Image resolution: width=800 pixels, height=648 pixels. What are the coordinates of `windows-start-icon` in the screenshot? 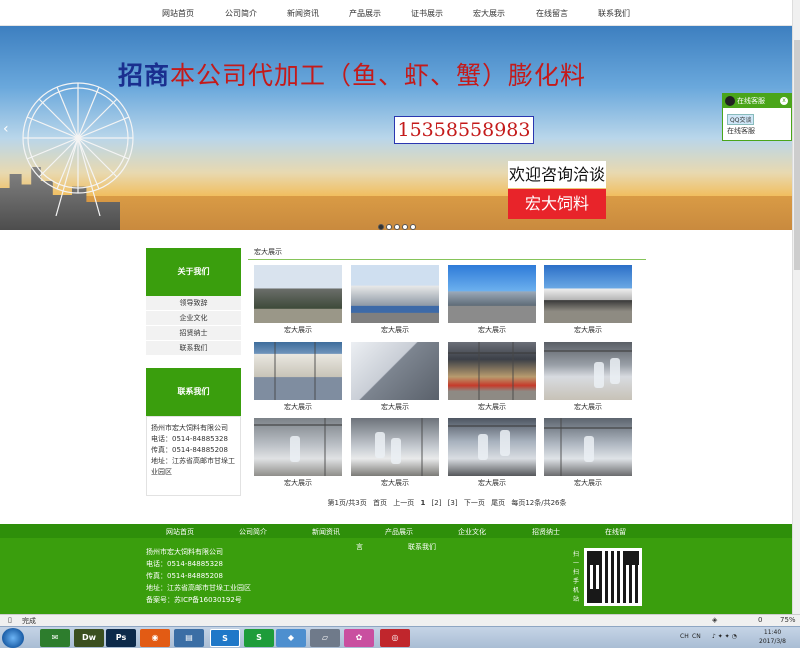 It's located at (13, 638).